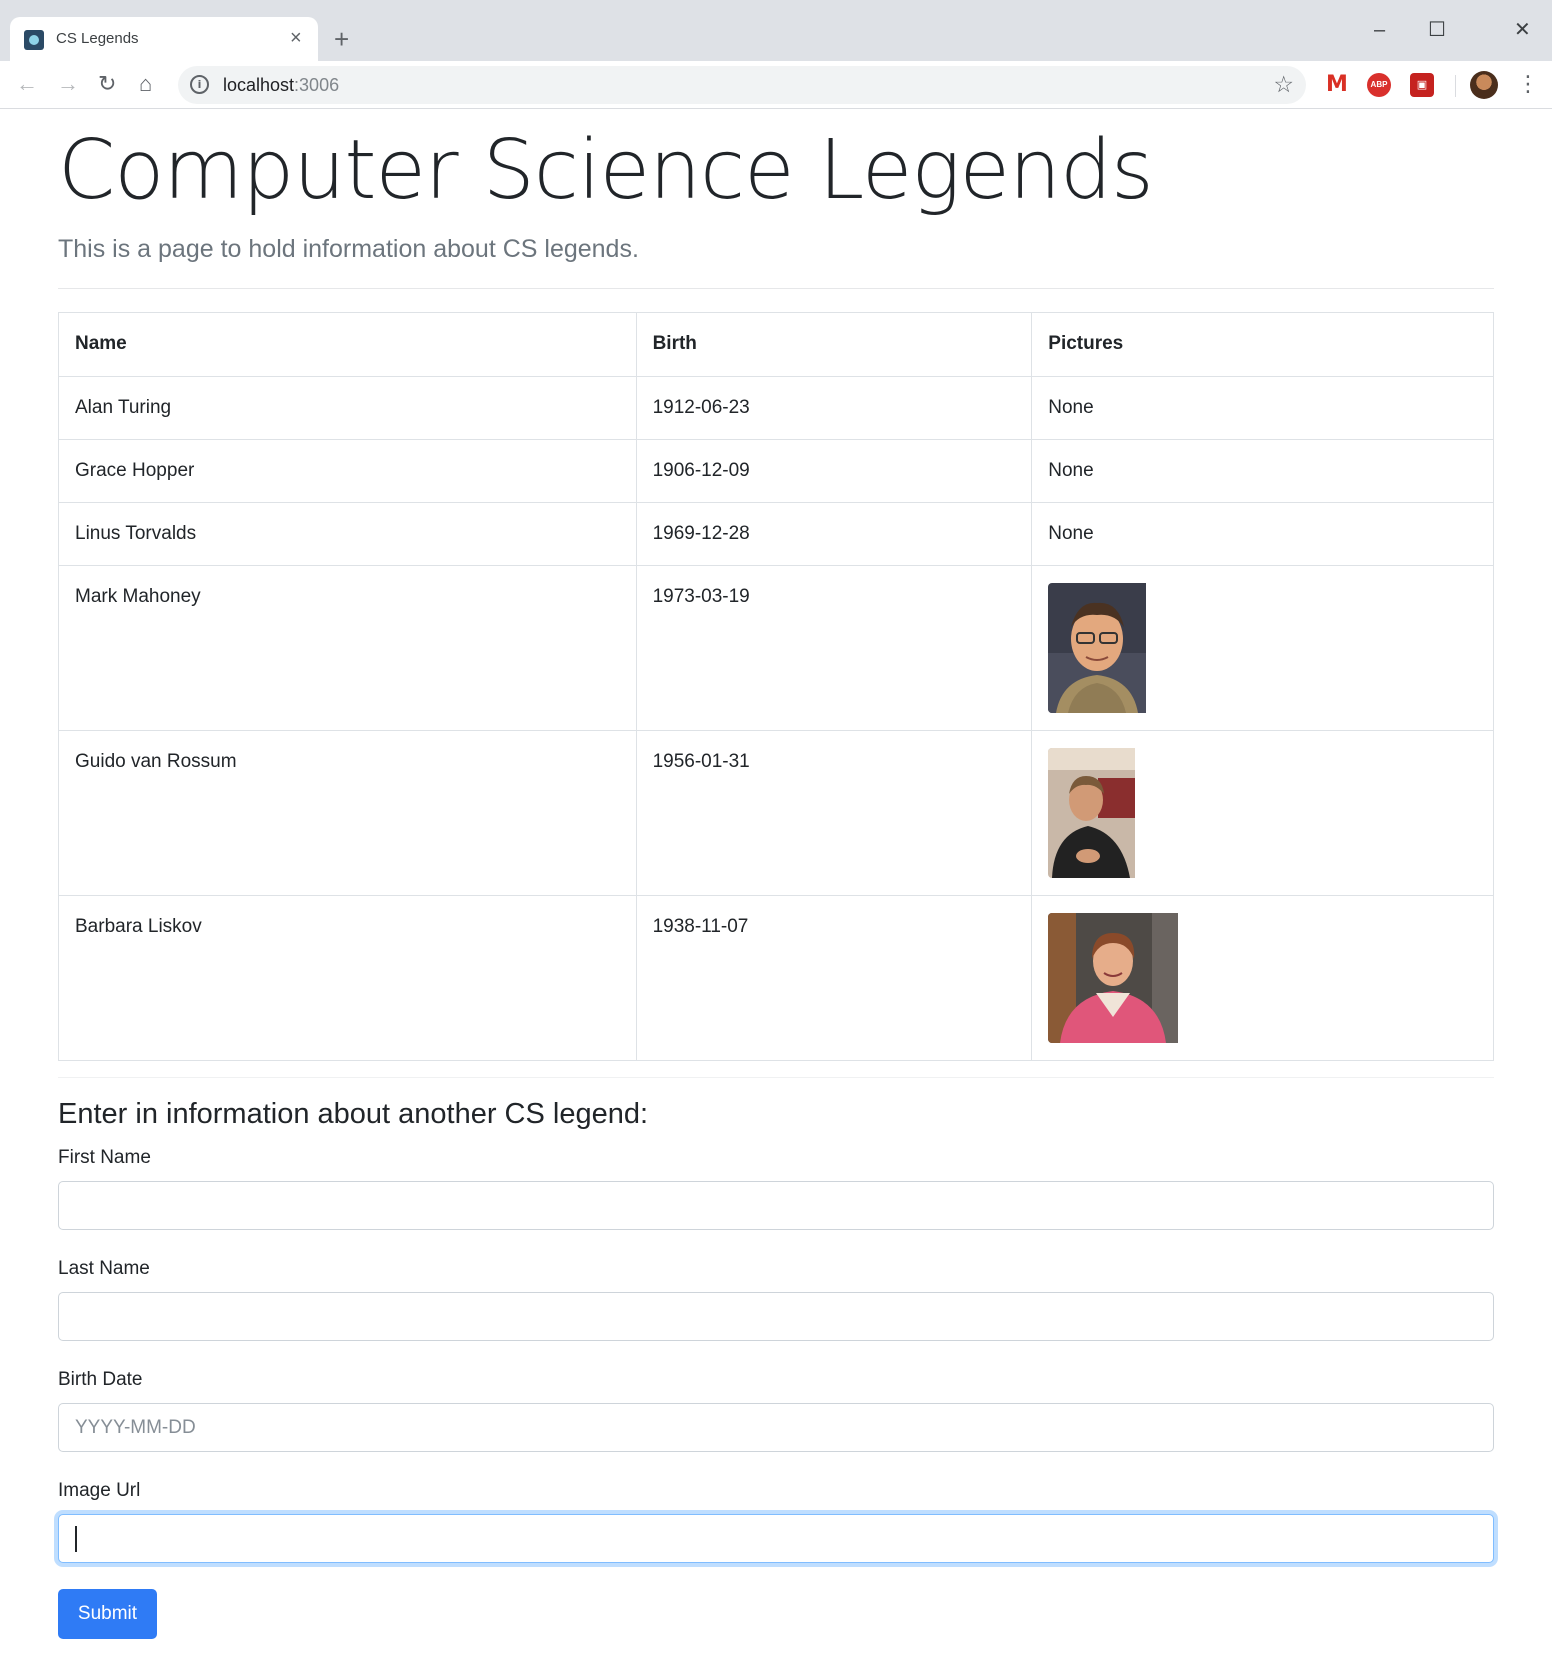 This screenshot has height=1658, width=1552. What do you see at coordinates (259, 85) in the screenshot?
I see `url-host: localhost` at bounding box center [259, 85].